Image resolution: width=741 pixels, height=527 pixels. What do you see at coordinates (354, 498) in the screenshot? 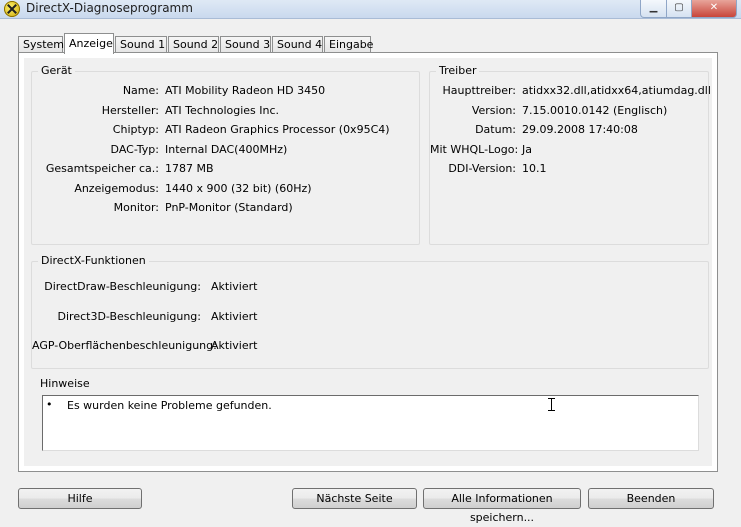
I see `next-page-button: Nächste Seite` at bounding box center [354, 498].